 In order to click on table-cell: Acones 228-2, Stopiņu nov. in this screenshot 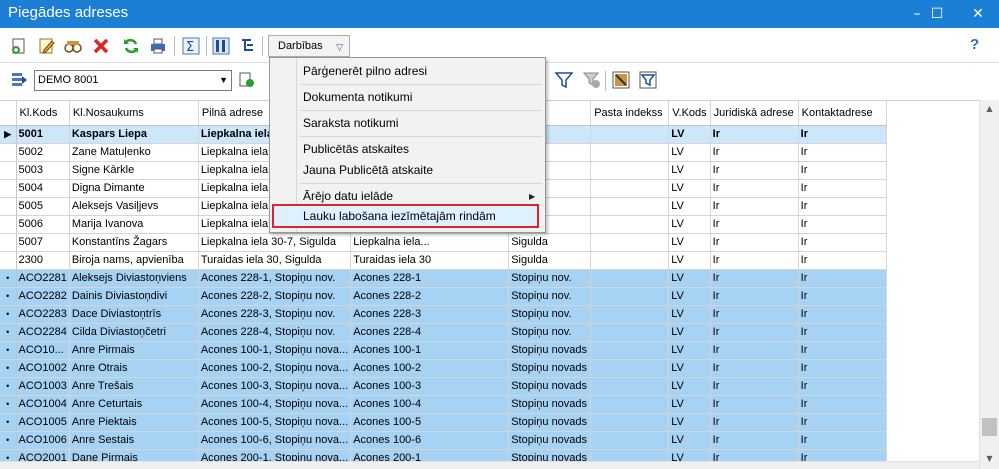, I will do `click(275, 296)`.